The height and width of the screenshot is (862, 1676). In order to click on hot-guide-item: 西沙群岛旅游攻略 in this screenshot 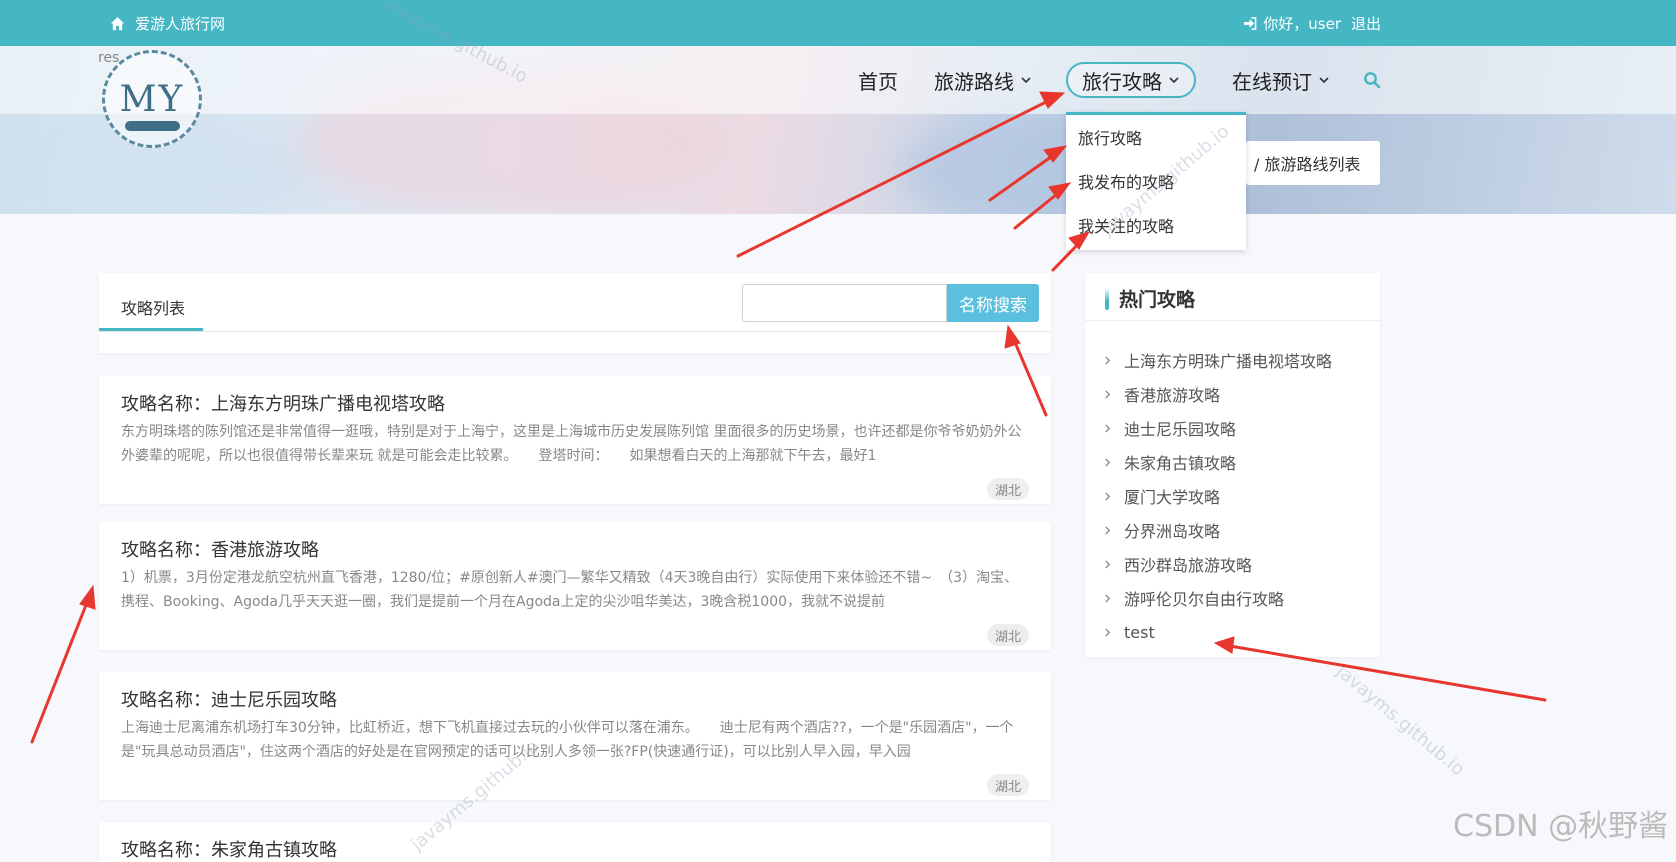, I will do `click(1217, 564)`.